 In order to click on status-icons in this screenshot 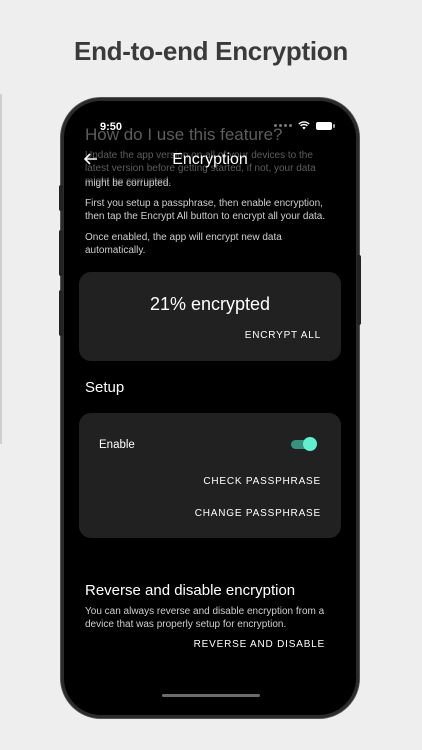, I will do `click(304, 125)`.